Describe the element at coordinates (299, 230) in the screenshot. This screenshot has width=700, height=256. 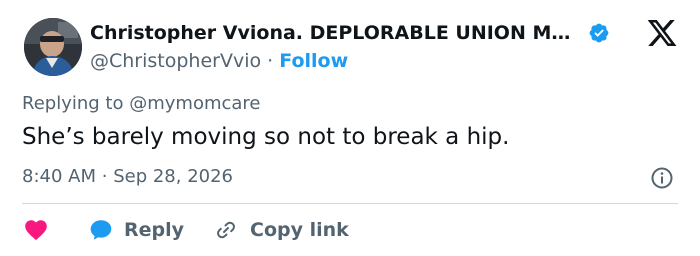
I see `copy-link-label: Copy link` at that location.